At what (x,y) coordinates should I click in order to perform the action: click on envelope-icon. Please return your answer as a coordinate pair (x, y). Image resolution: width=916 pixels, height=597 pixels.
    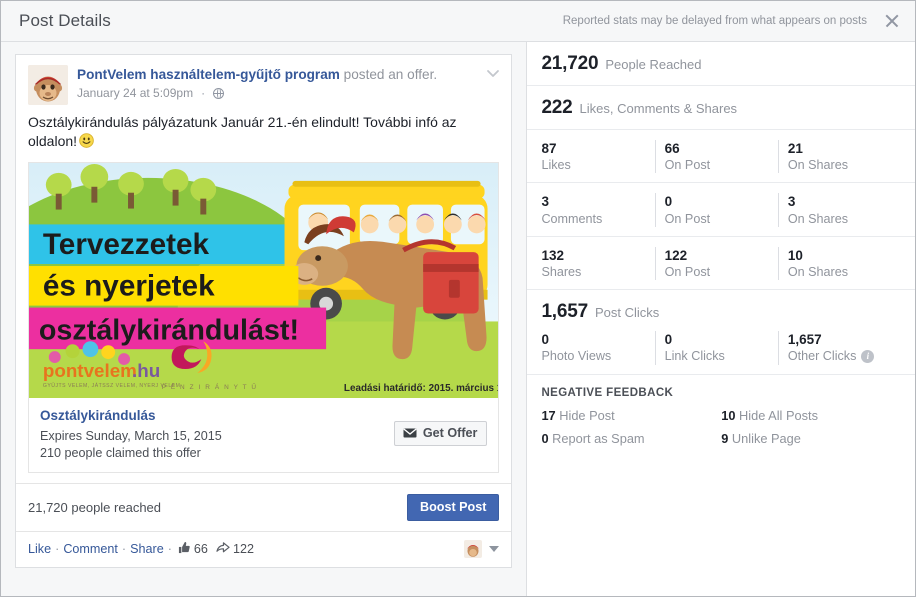
    Looking at the image, I should click on (410, 433).